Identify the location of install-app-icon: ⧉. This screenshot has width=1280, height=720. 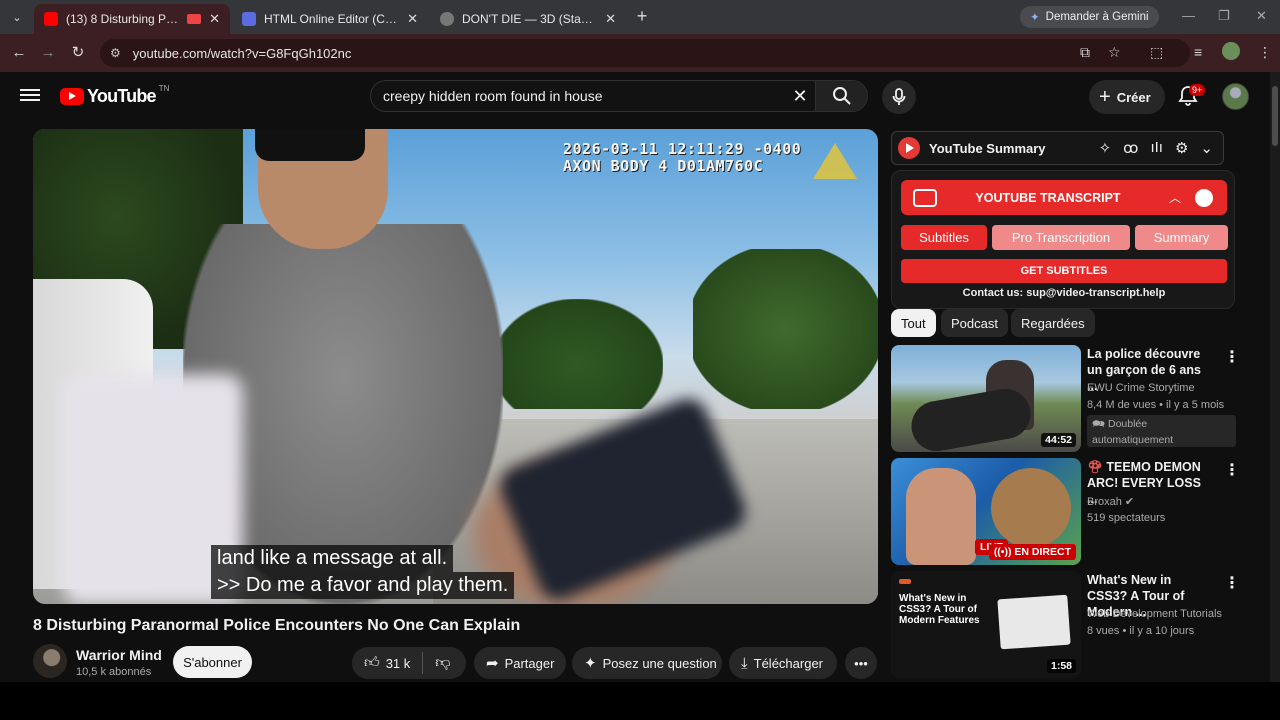
(1085, 52).